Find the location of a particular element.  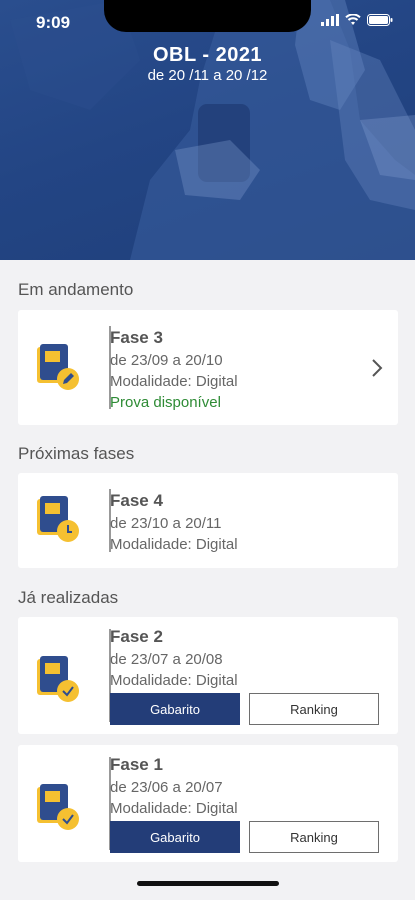

page-subtitle: de 20 /11 a 20 /12 is located at coordinates (207, 75).